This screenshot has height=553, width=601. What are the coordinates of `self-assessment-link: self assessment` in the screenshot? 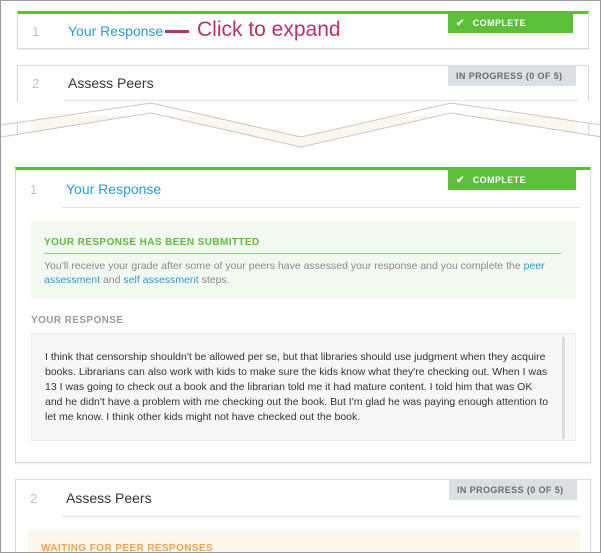 It's located at (160, 280).